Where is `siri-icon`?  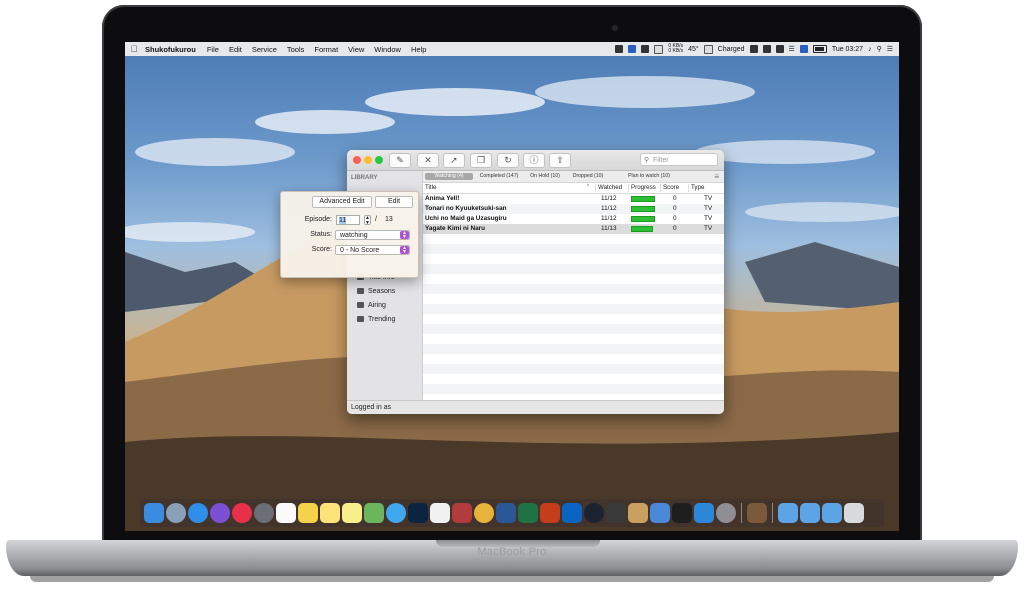
siri-icon is located at coordinates (220, 513).